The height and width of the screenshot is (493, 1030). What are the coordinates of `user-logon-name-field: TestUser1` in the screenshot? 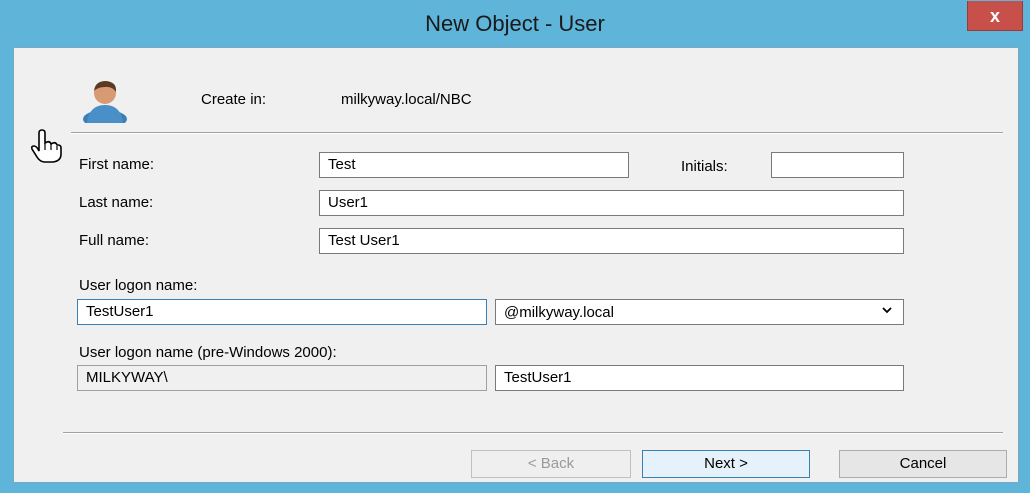 It's located at (282, 312).